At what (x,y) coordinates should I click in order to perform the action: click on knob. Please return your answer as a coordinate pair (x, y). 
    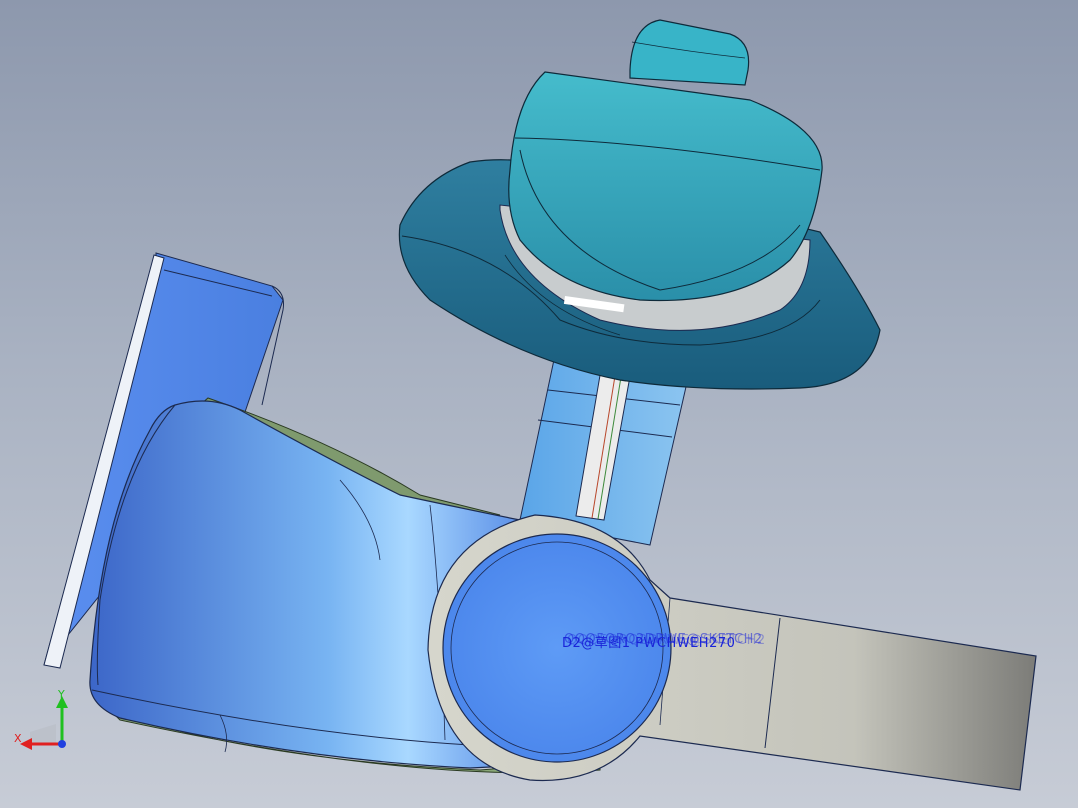
    Looking at the image, I should click on (689, 52).